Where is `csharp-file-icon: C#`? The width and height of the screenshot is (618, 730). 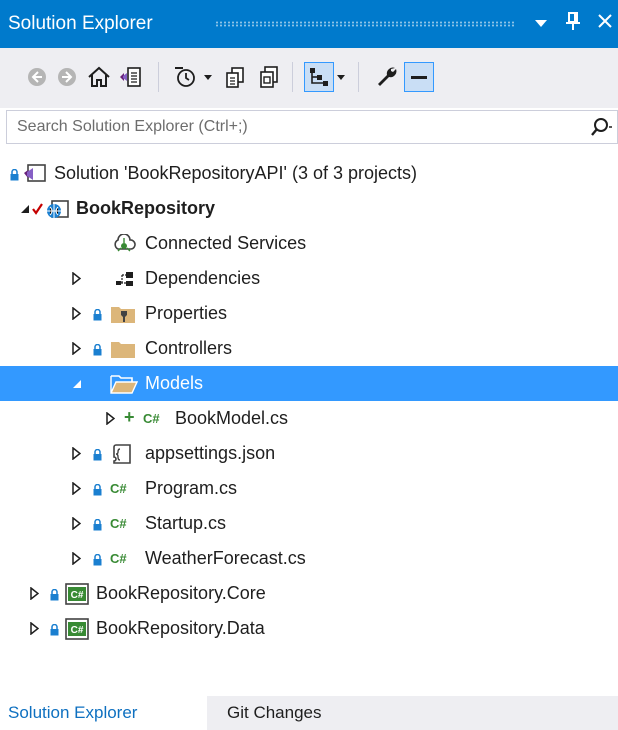 csharp-file-icon: C# is located at coordinates (151, 418).